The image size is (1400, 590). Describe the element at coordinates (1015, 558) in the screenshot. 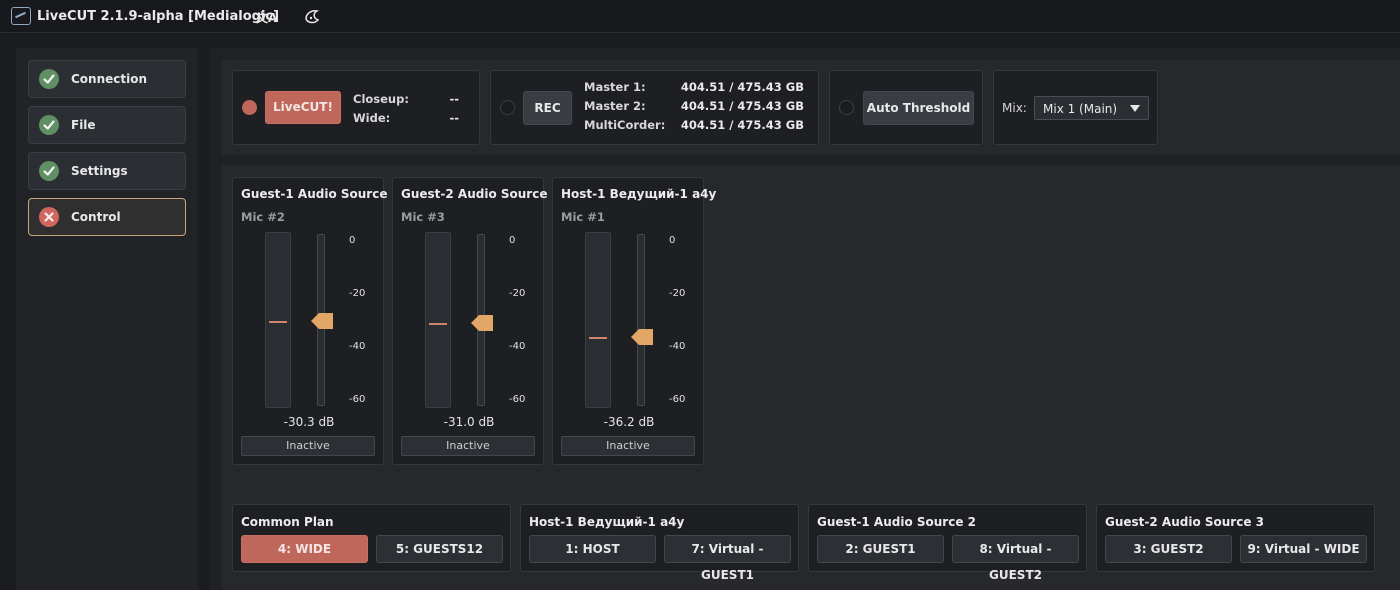

I see `plan-button-virtual-guest2: 8: Virtual - GUEST2` at that location.